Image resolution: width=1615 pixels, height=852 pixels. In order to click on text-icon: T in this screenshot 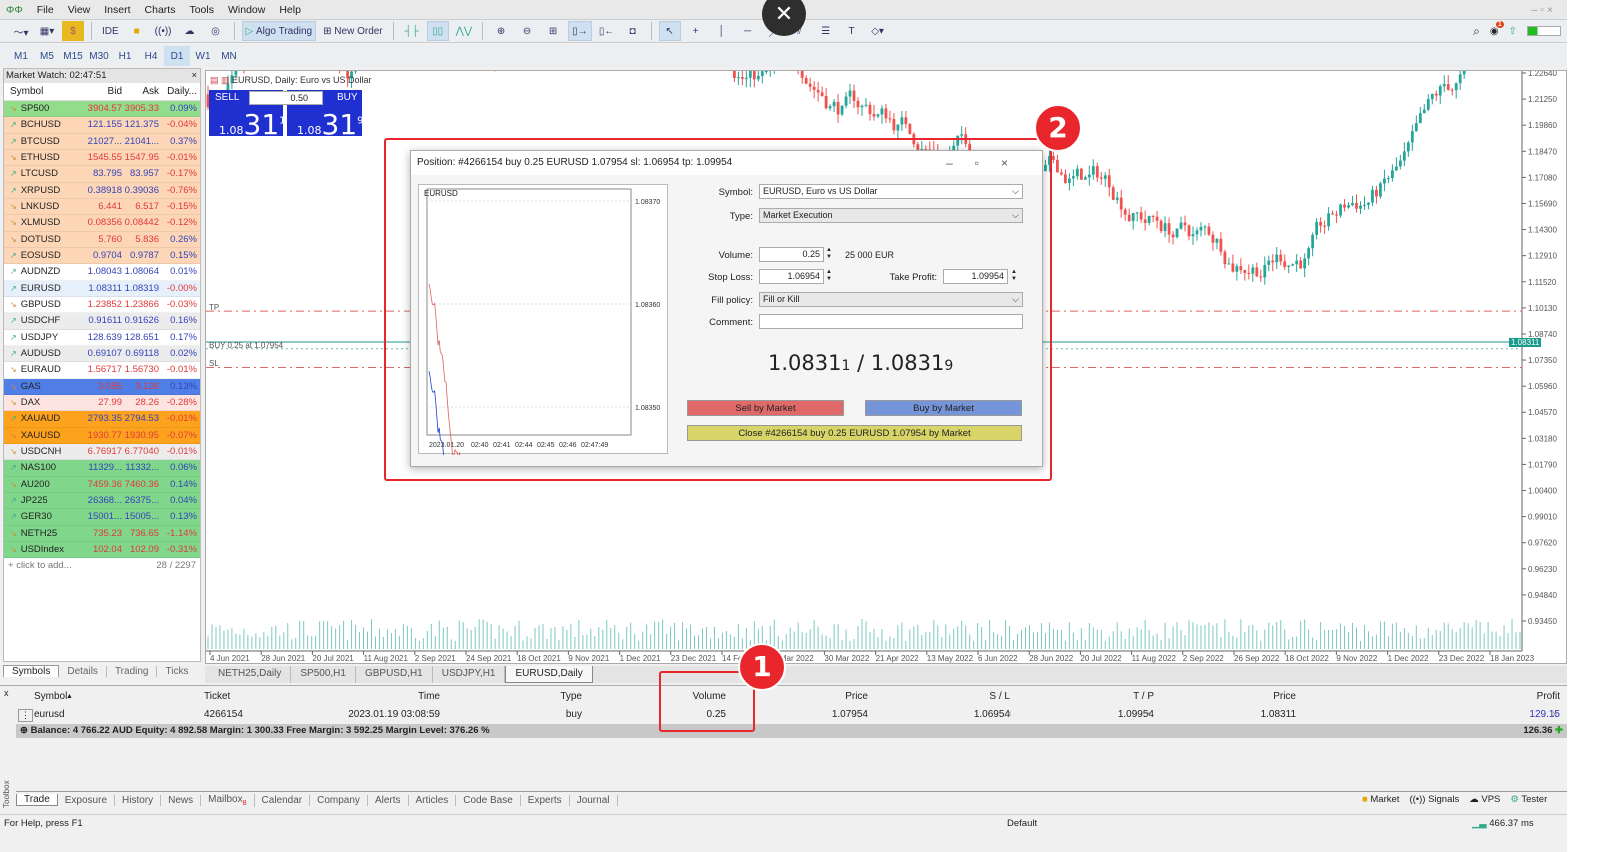, I will do `click(852, 31)`.